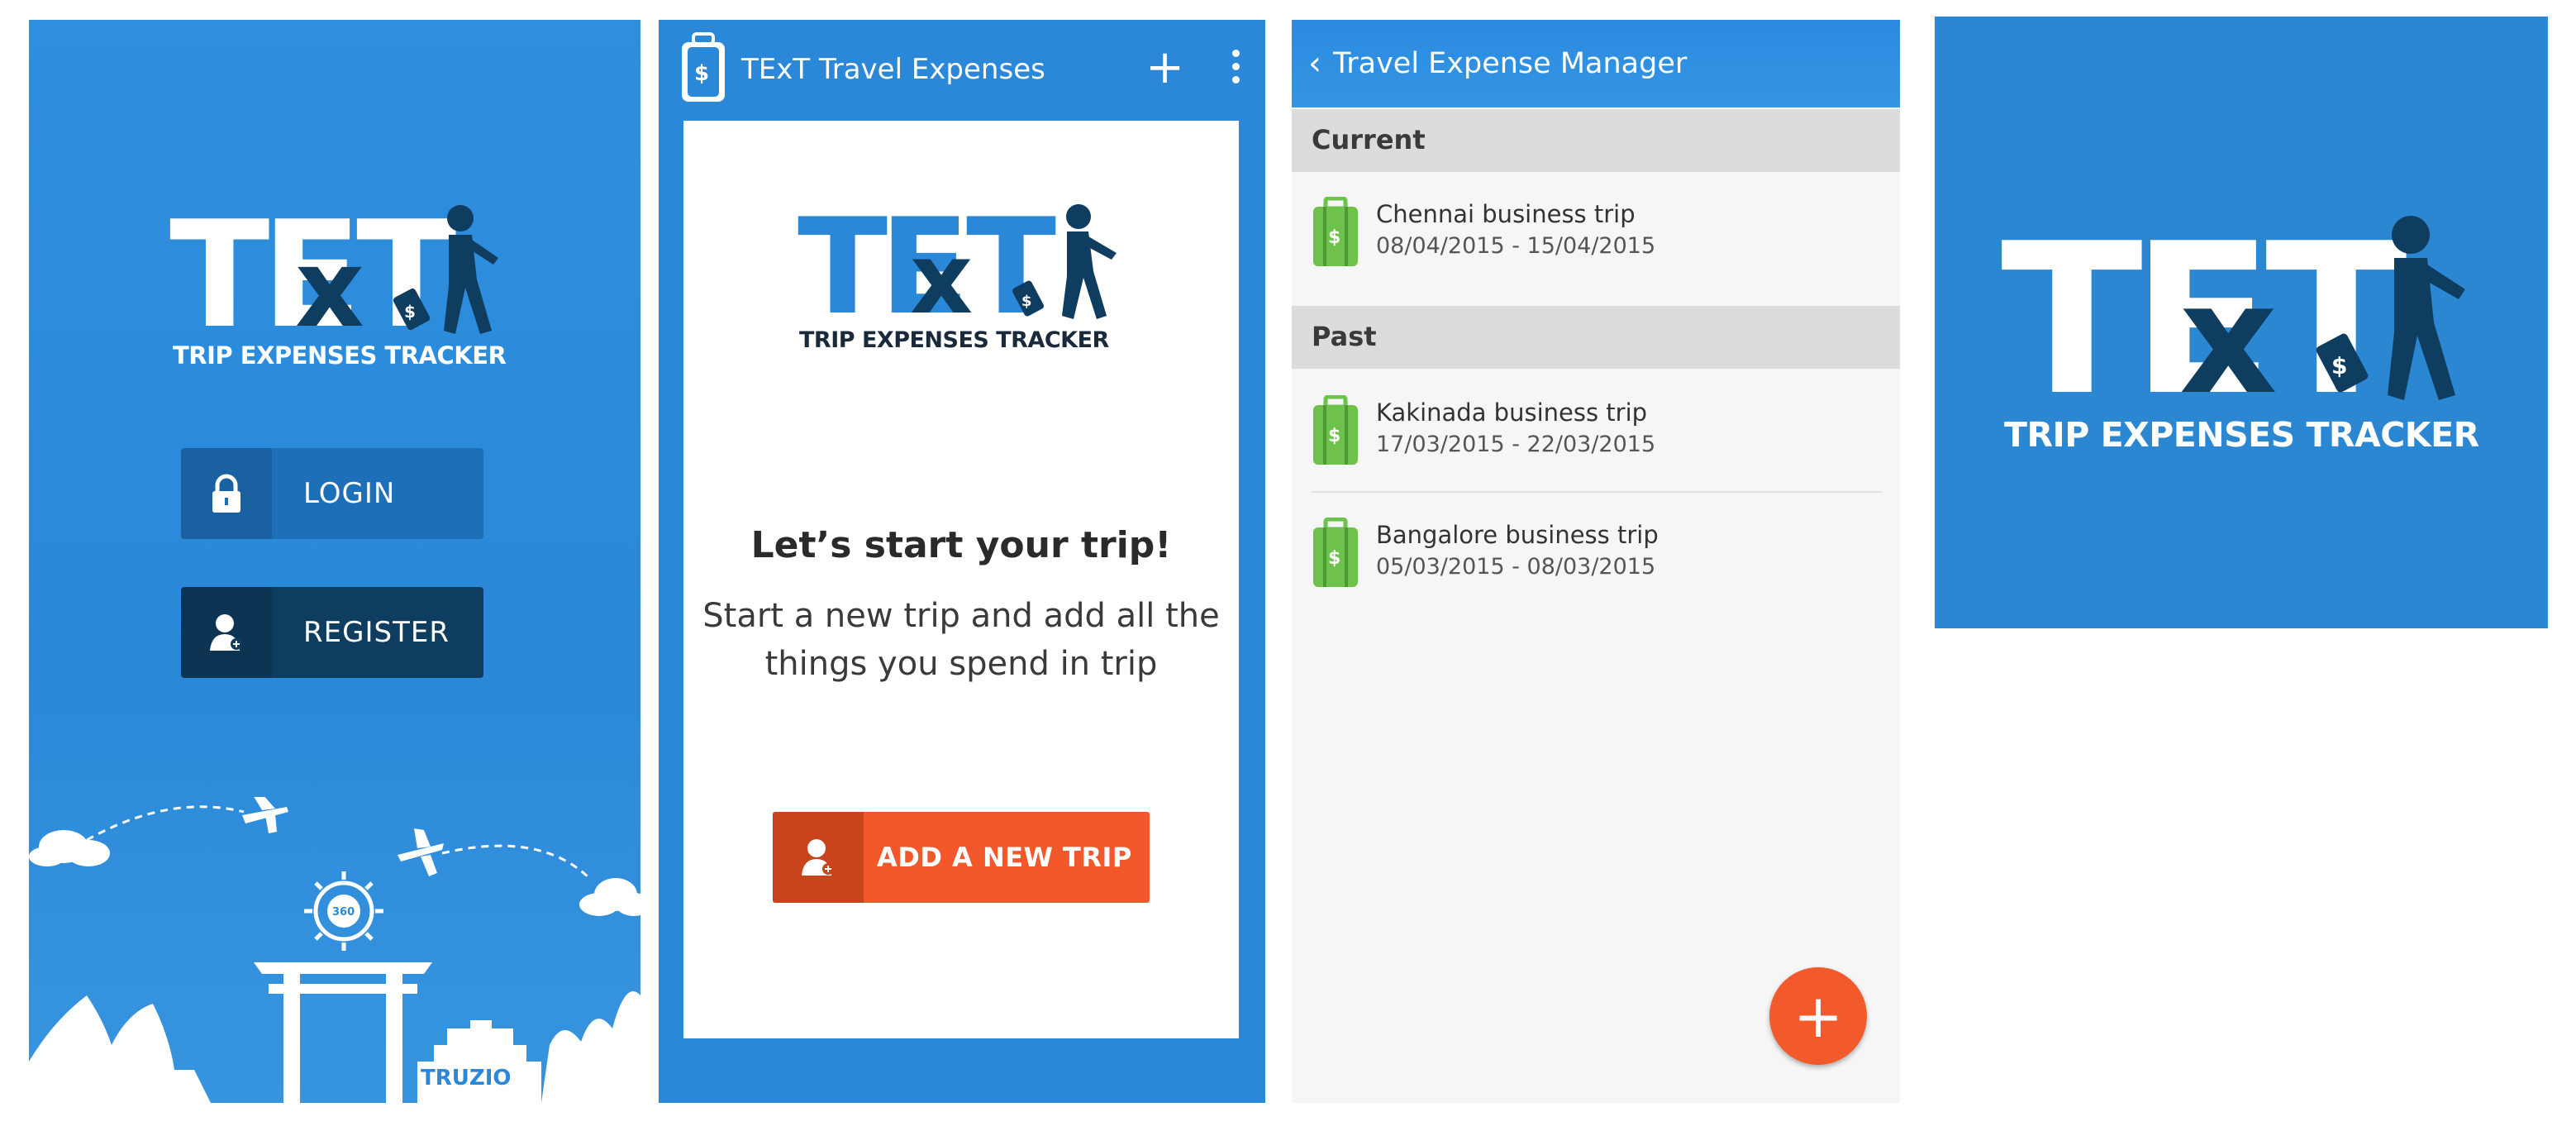 Image resolution: width=2576 pixels, height=1131 pixels. I want to click on app-bar: ‹ Travel Expense Manager, so click(1596, 63).